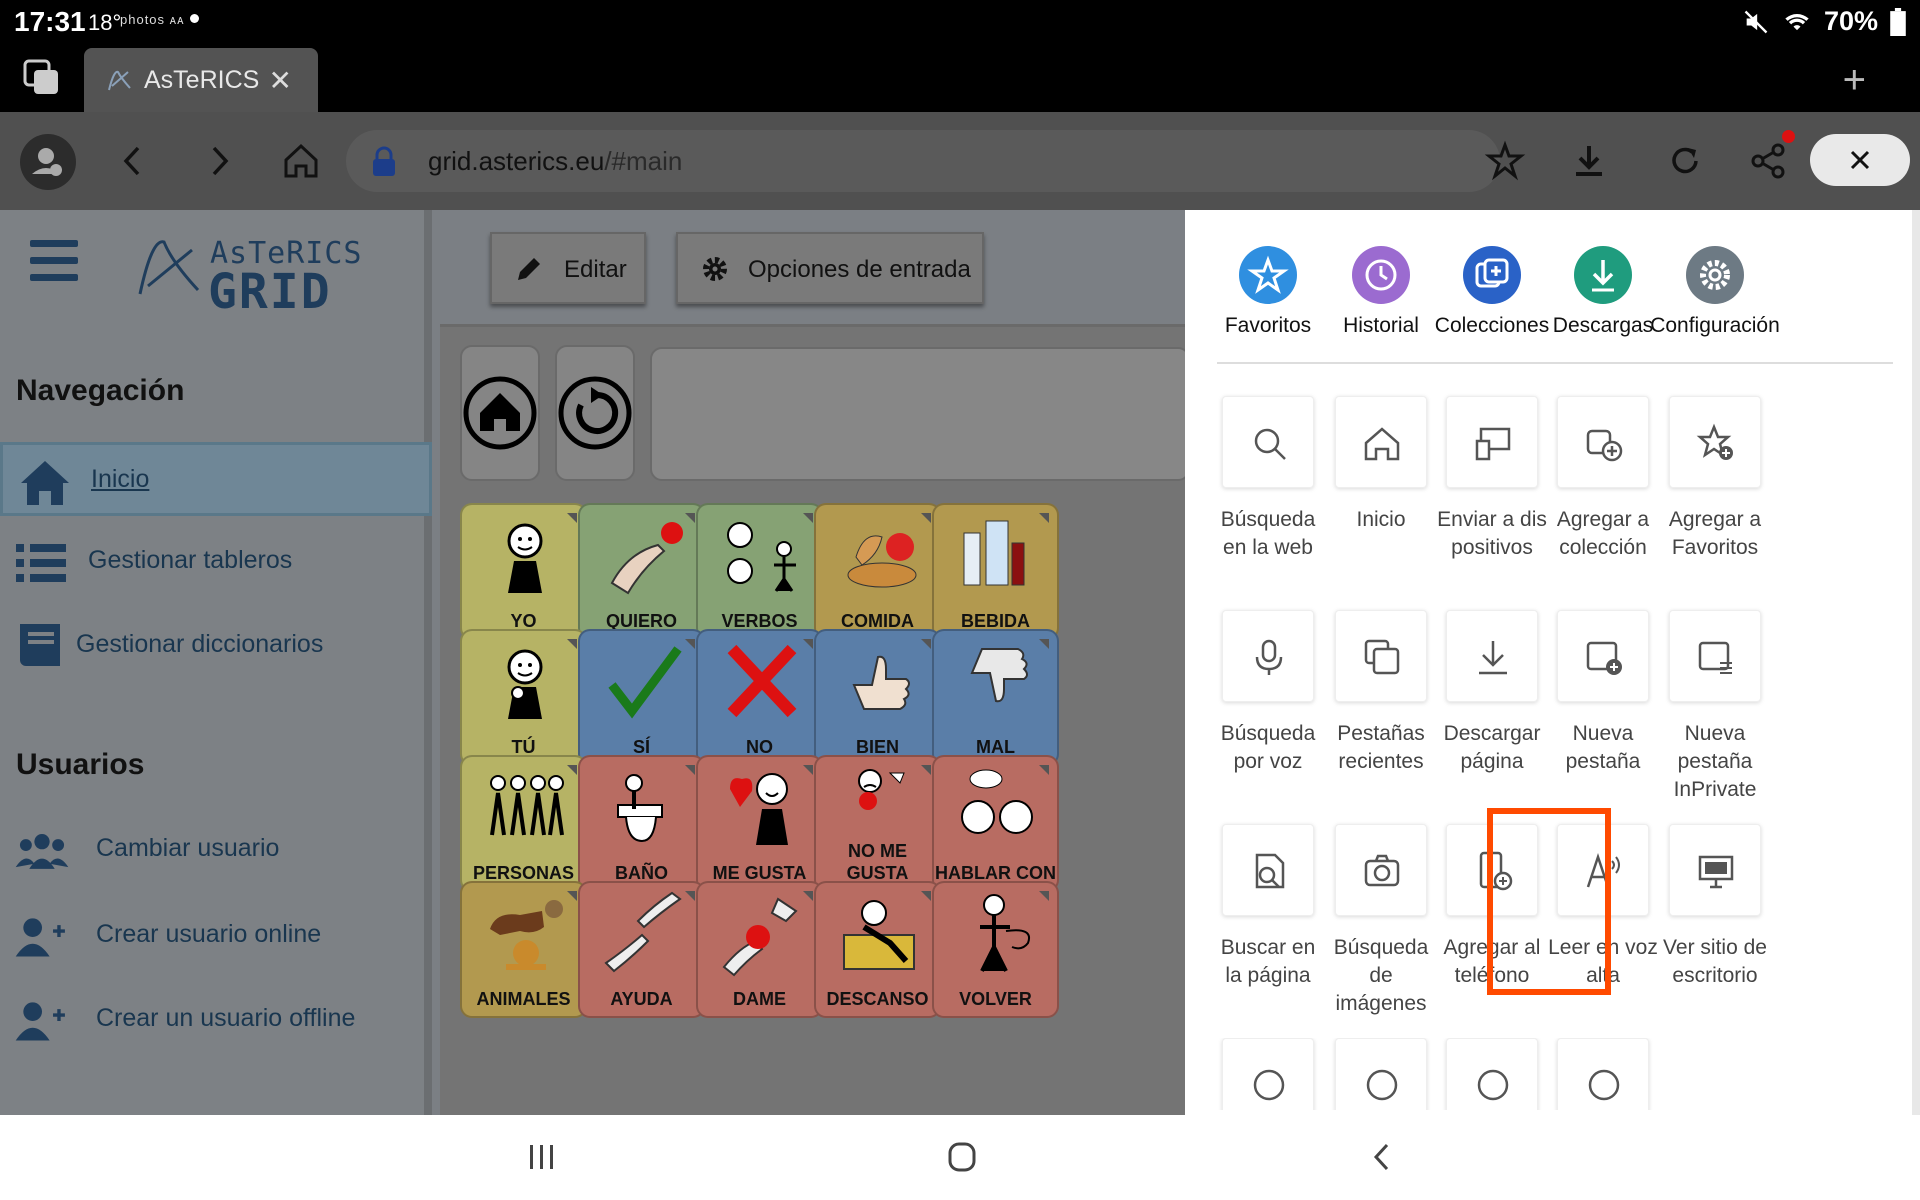  I want to click on desktop-icon, so click(1716, 872).